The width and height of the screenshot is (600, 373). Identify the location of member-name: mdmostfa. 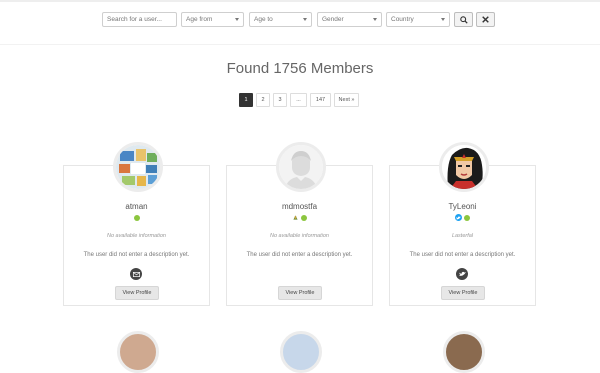
(299, 206).